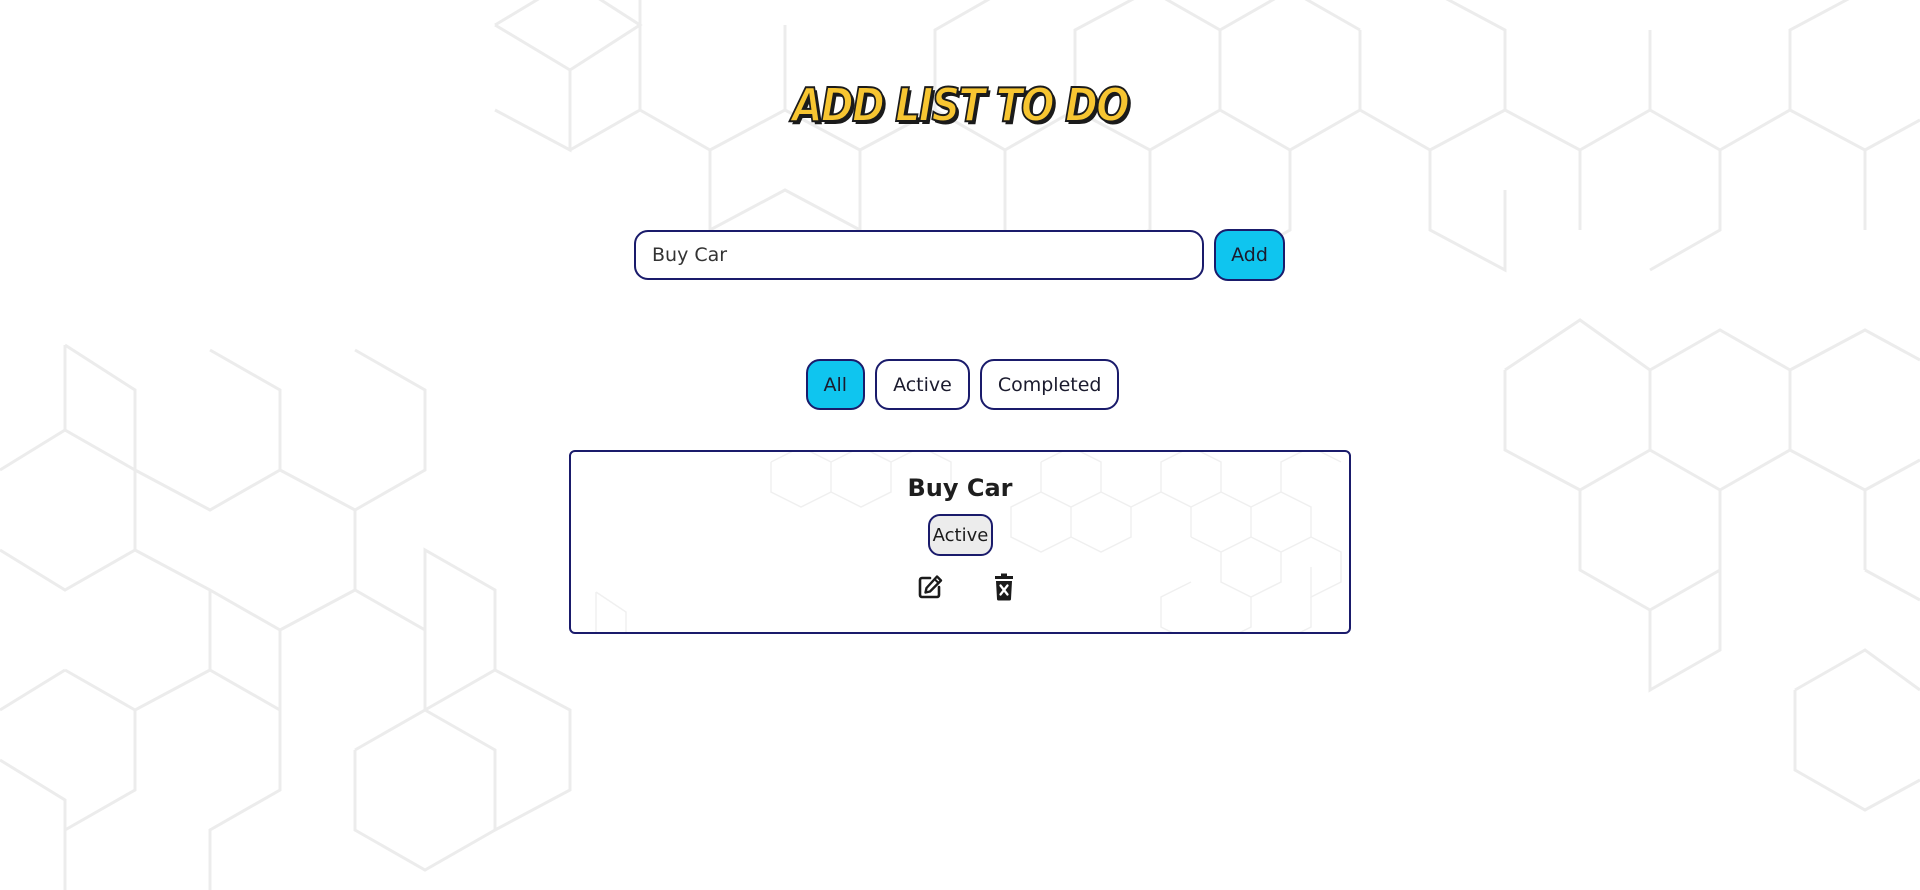 The width and height of the screenshot is (1920, 890). I want to click on task-title: Buy Car, so click(960, 488).